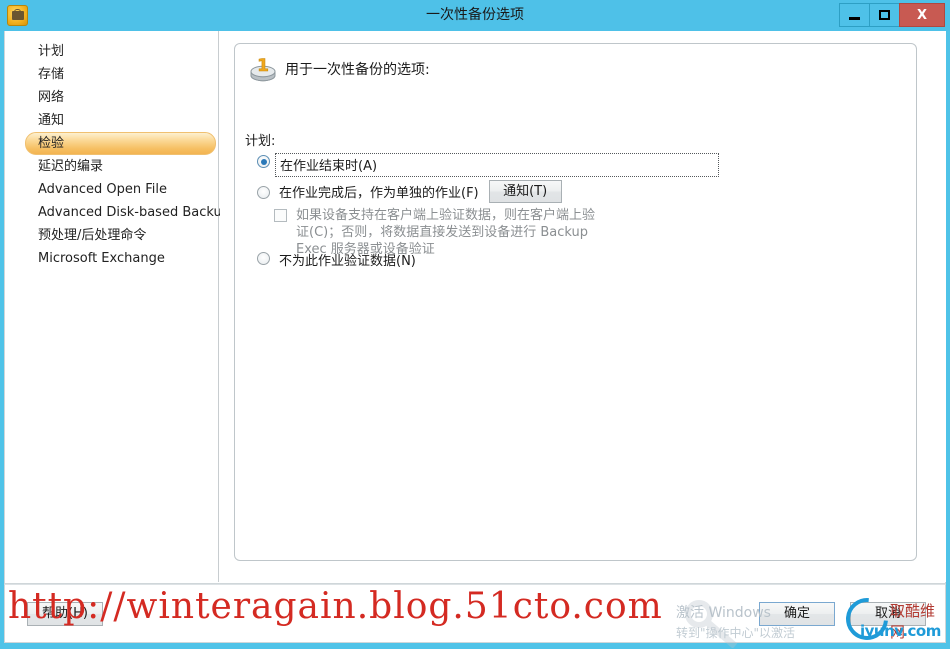 This screenshot has width=950, height=651. I want to click on radio-at-job-end, so click(263, 161).